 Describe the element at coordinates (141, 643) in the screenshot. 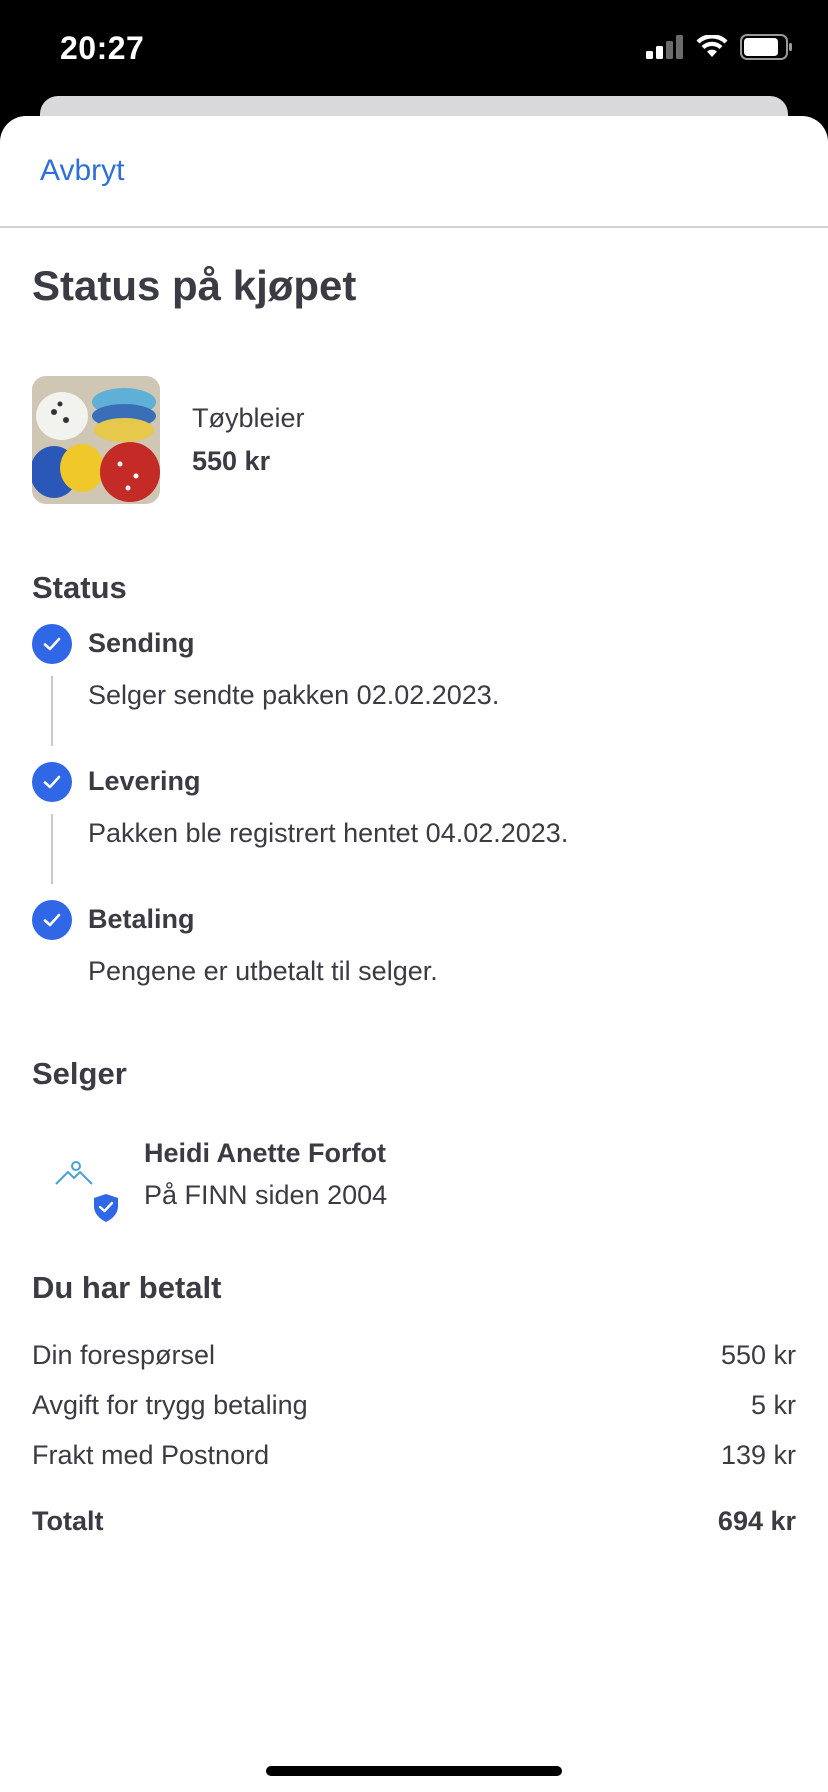

I see `step-title: Sending` at that location.